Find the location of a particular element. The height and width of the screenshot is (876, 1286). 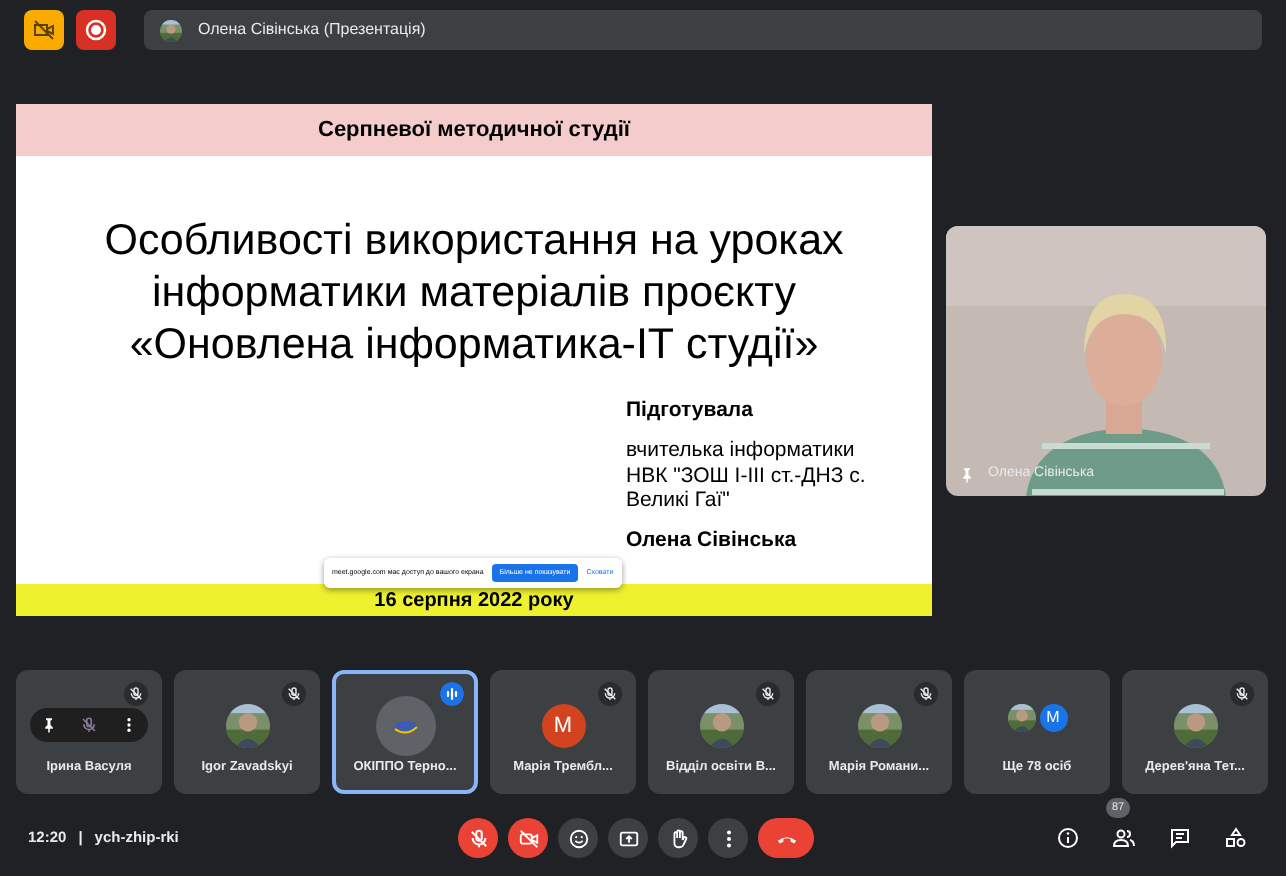

mic-button is located at coordinates (478, 838).